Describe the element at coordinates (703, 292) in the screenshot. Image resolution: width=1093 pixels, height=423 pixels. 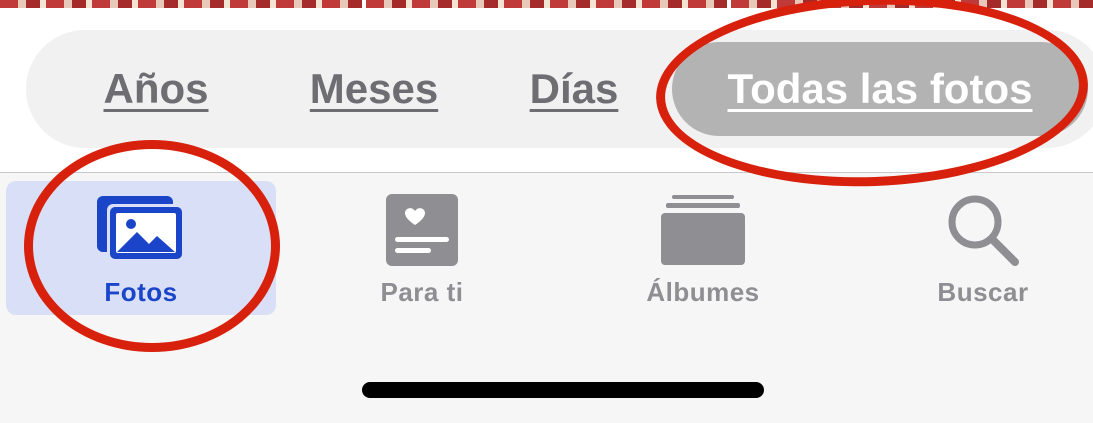
I see `tab-albums-label: Álbumes` at that location.